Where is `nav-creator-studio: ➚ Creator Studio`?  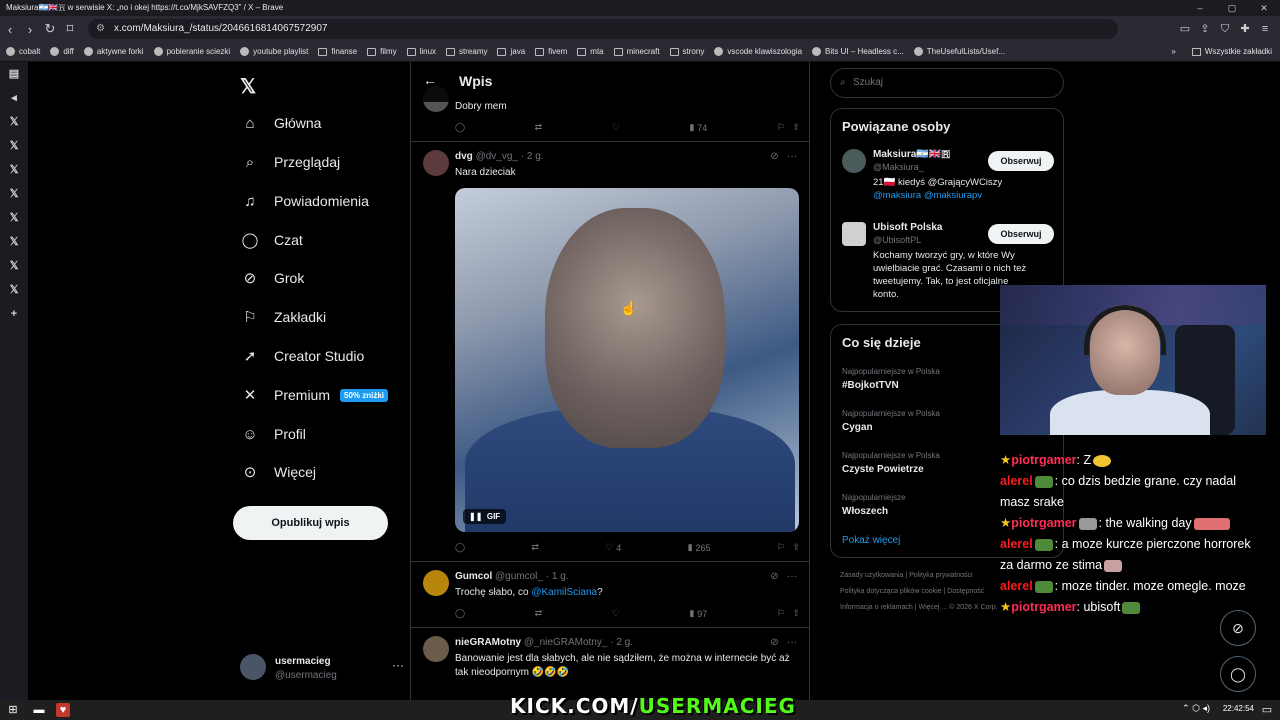
nav-creator-studio: ➚ Creator Studio is located at coordinates (302, 356).